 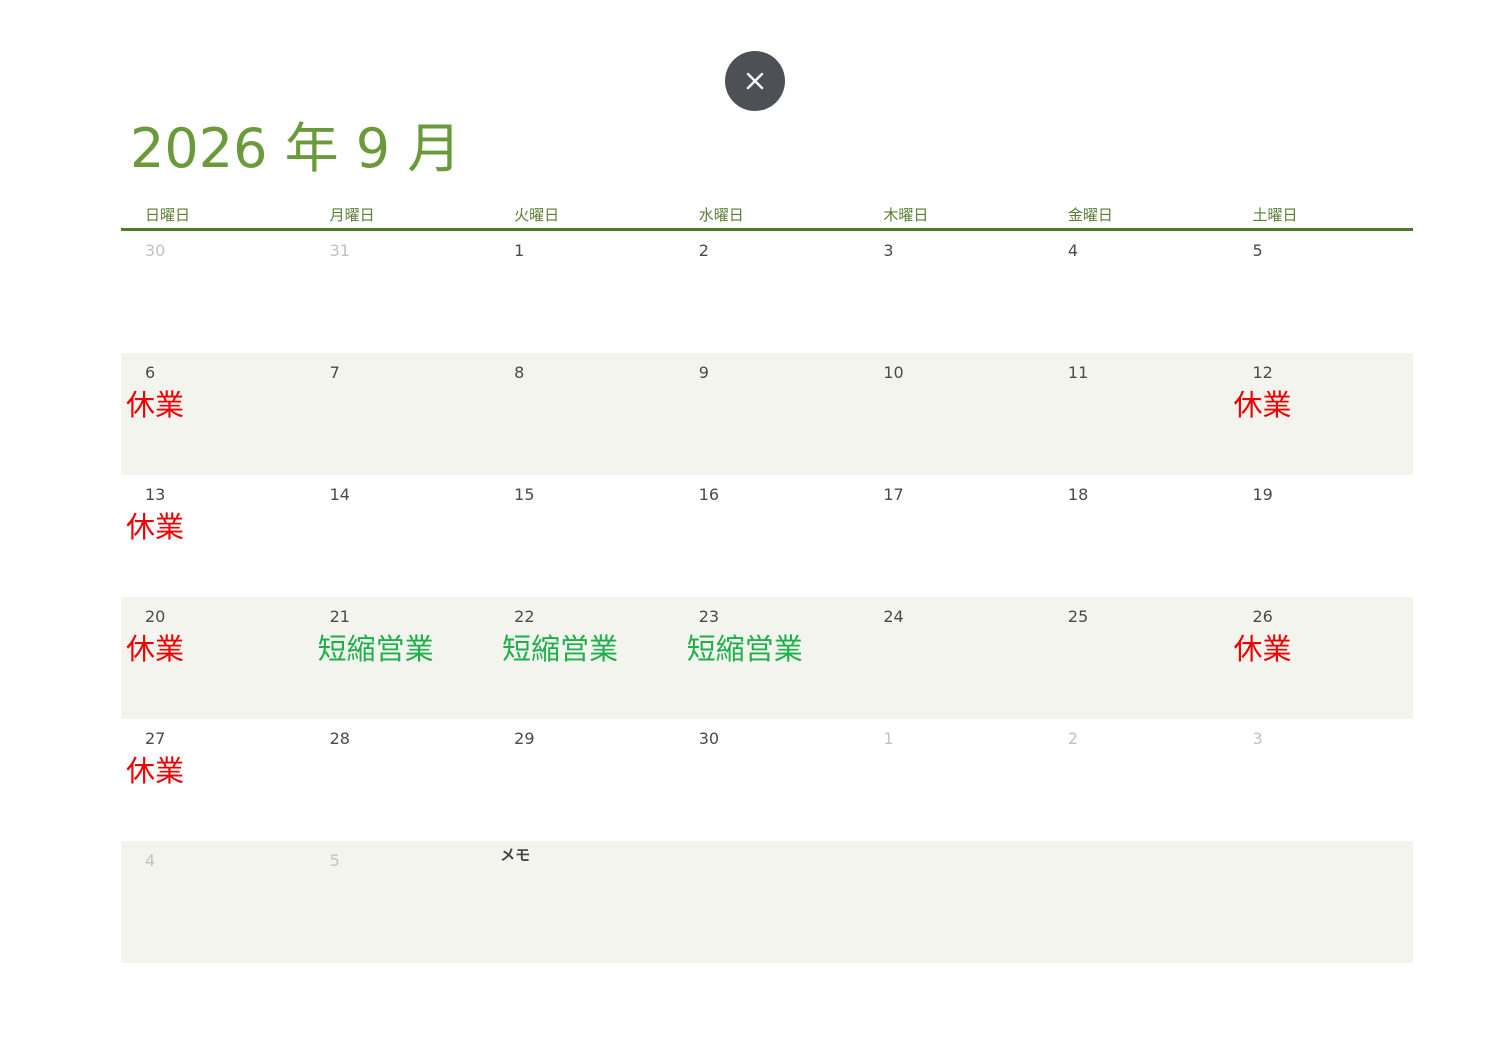 What do you see at coordinates (1078, 372) in the screenshot?
I see `day-number: 11` at bounding box center [1078, 372].